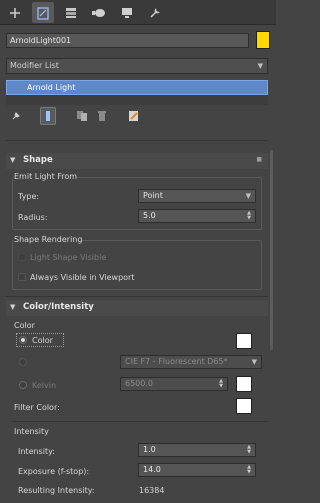 The height and width of the screenshot is (503, 320). I want to click on radius-label: Radius:, so click(33, 217).